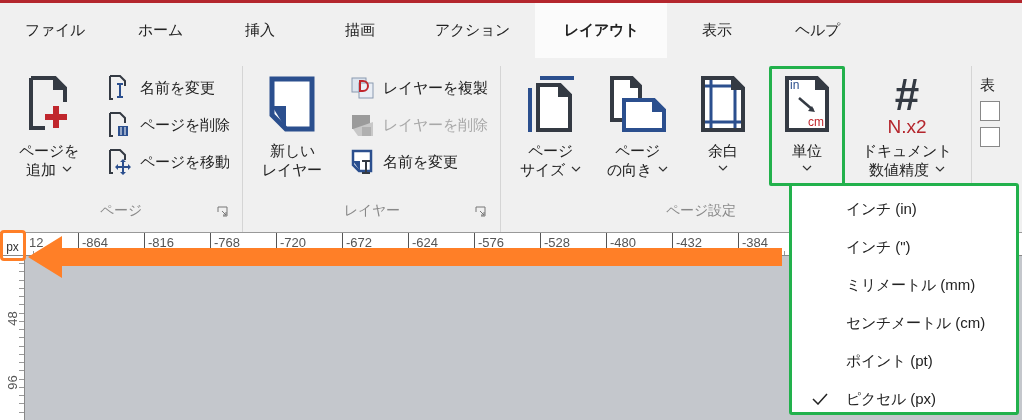 The image size is (1022, 420). I want to click on ribbon-button: 余白, so click(723, 122).